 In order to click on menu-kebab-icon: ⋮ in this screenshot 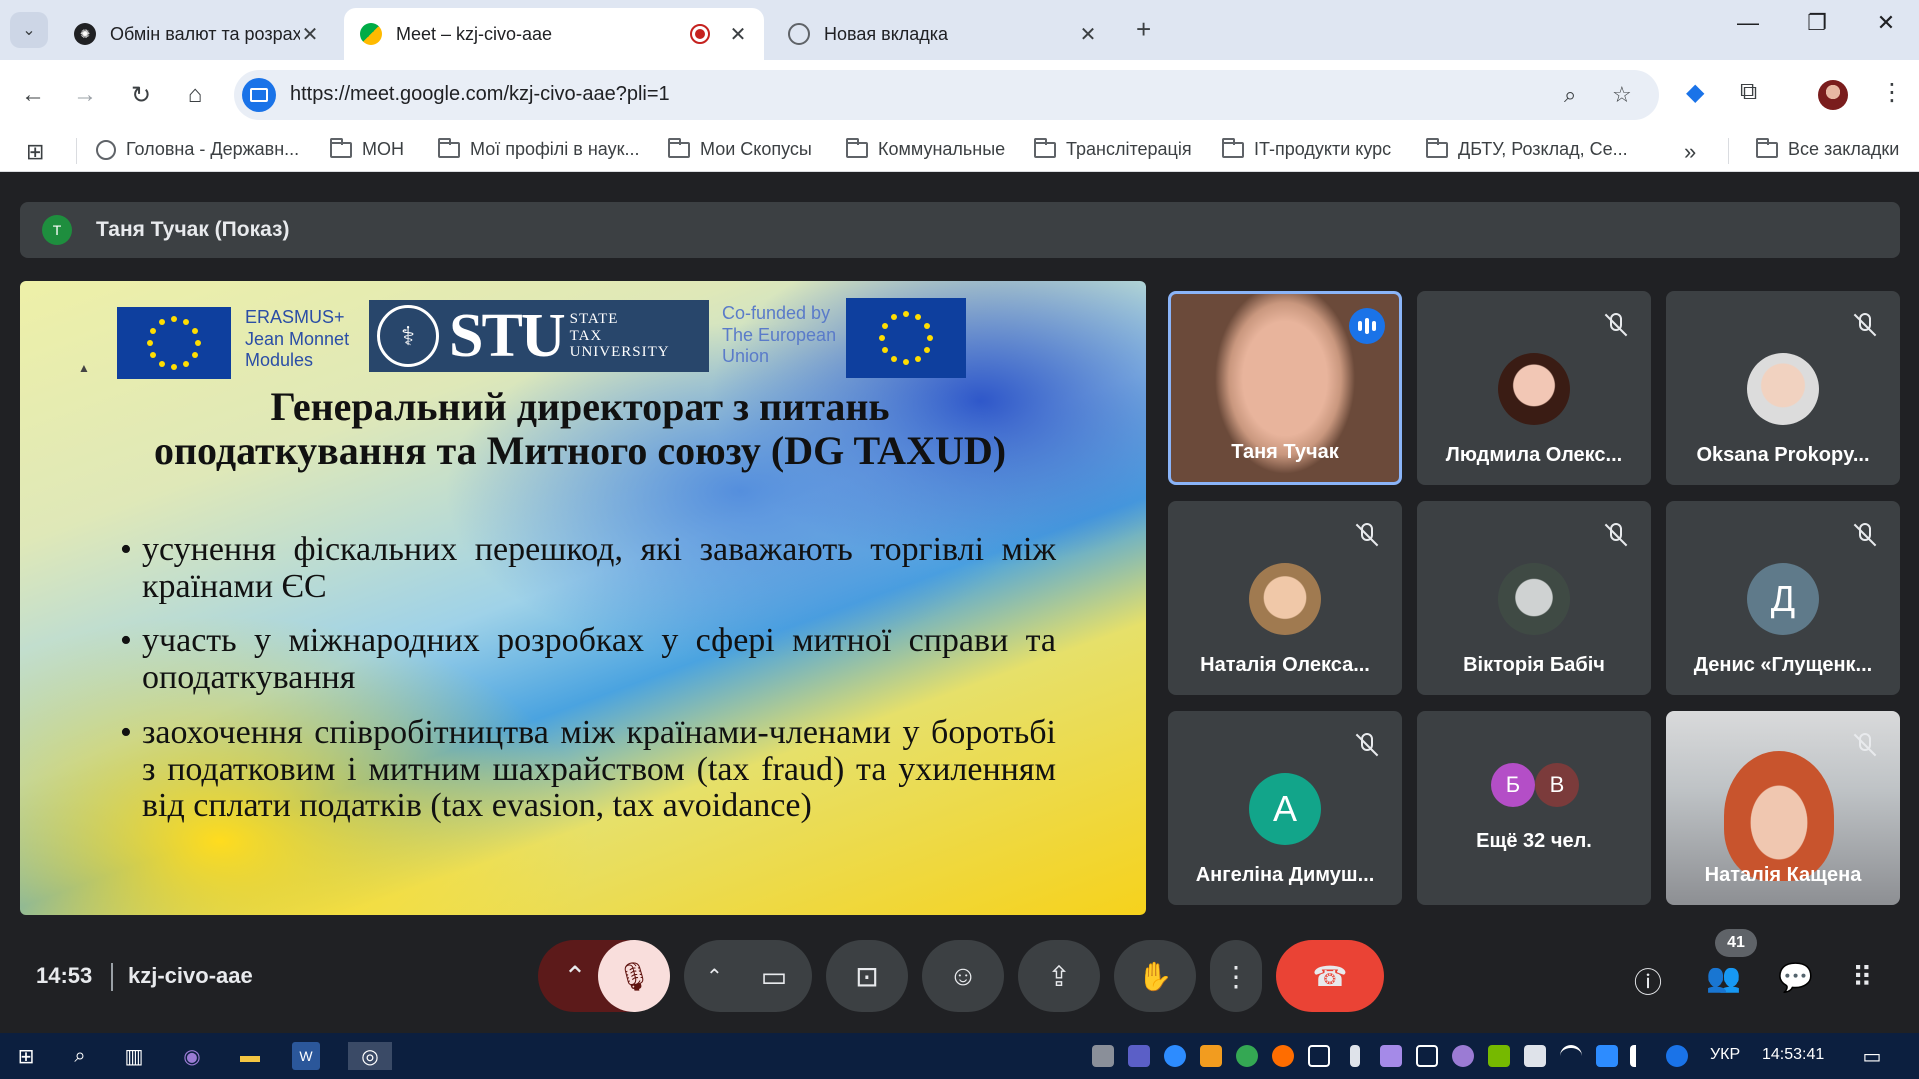, I will do `click(1892, 92)`.